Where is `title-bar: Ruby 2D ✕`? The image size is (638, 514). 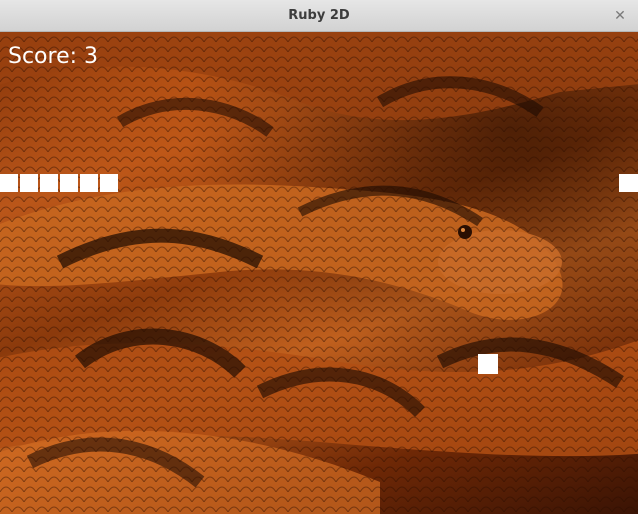
title-bar: Ruby 2D ✕ is located at coordinates (319, 16).